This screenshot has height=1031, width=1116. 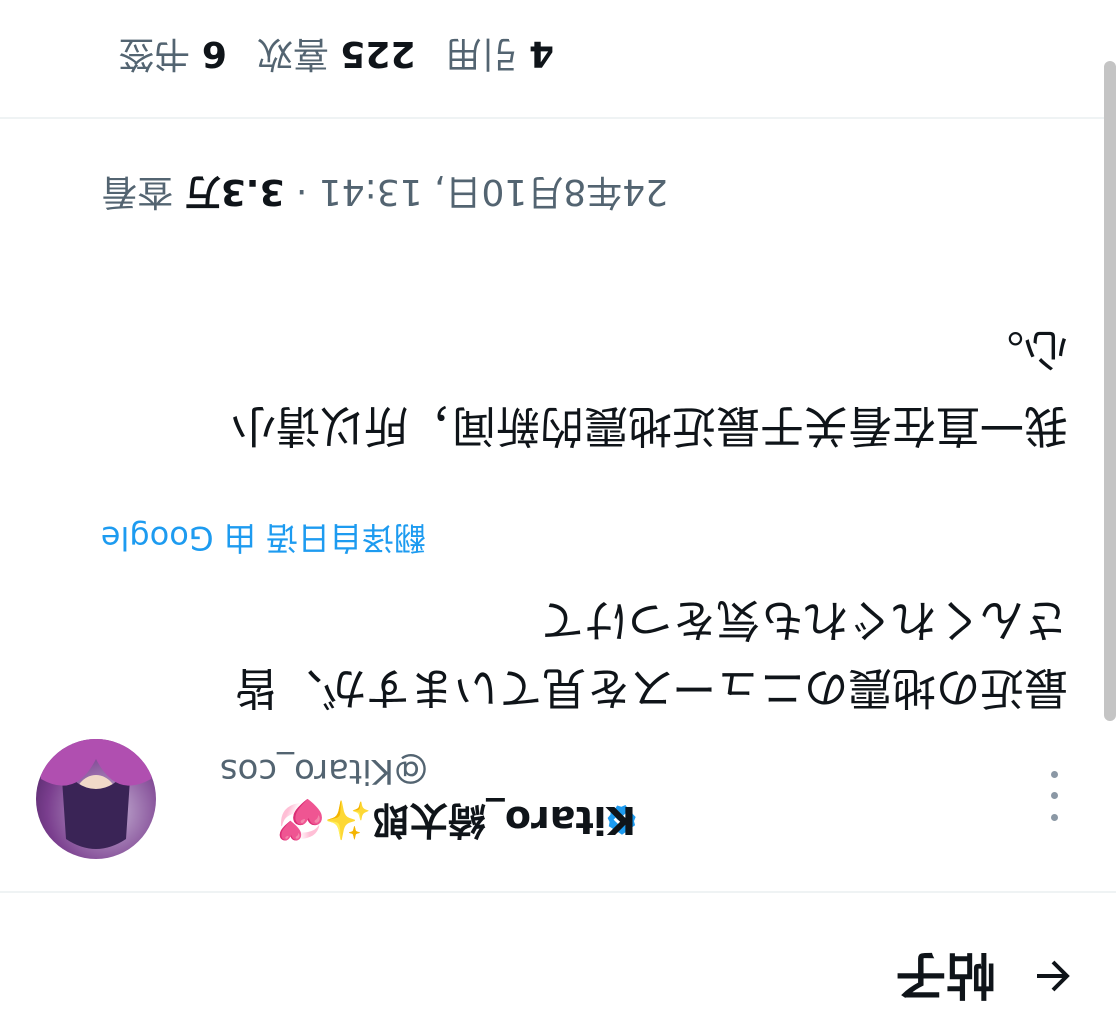 I want to click on tweet-text-line: さんくれぐれも気をつけて, so click(x=804, y=619).